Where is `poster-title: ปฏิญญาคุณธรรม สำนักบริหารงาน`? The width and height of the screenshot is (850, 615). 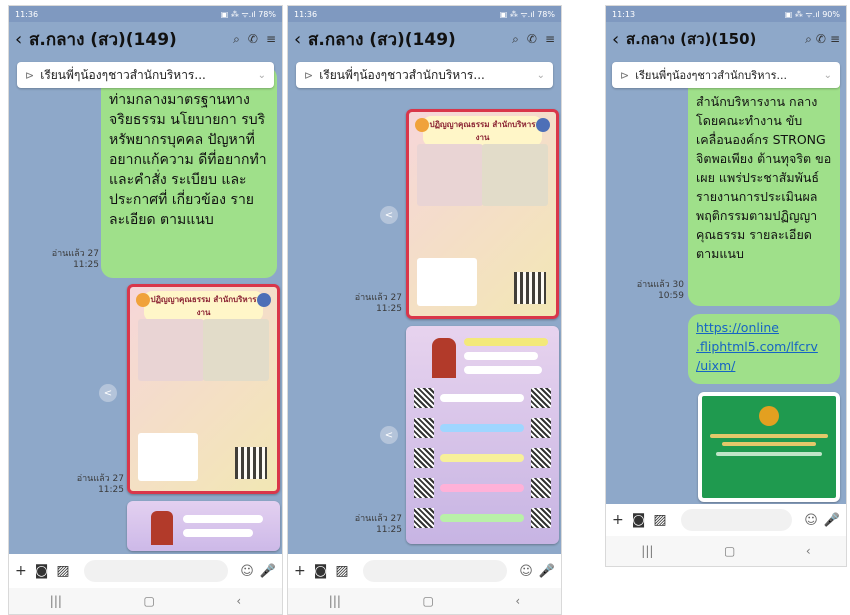 poster-title: ปฏิญญาคุณธรรม สำนักบริหารงาน is located at coordinates (203, 306).